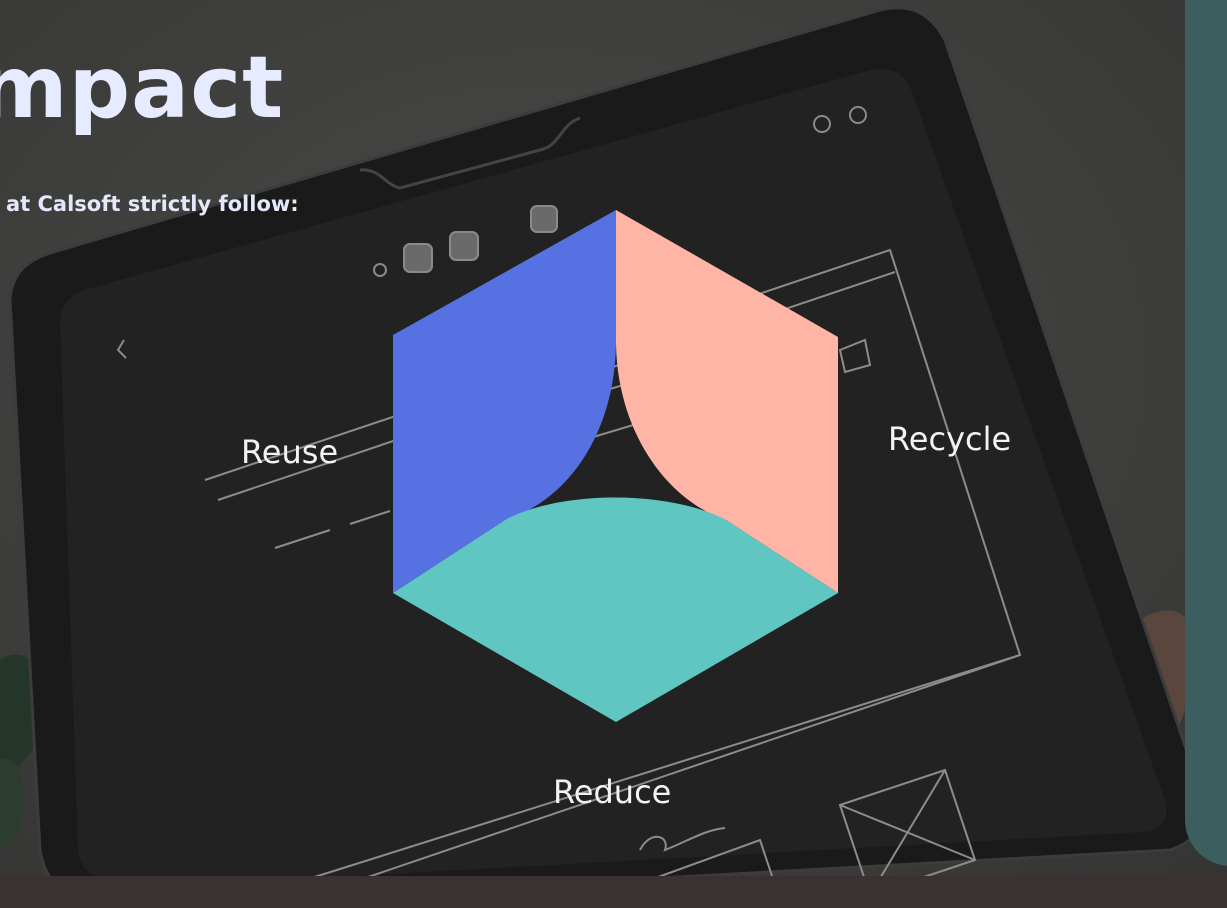 The height and width of the screenshot is (908, 1227). Describe the element at coordinates (613, 892) in the screenshot. I see `bottom-strip` at that location.